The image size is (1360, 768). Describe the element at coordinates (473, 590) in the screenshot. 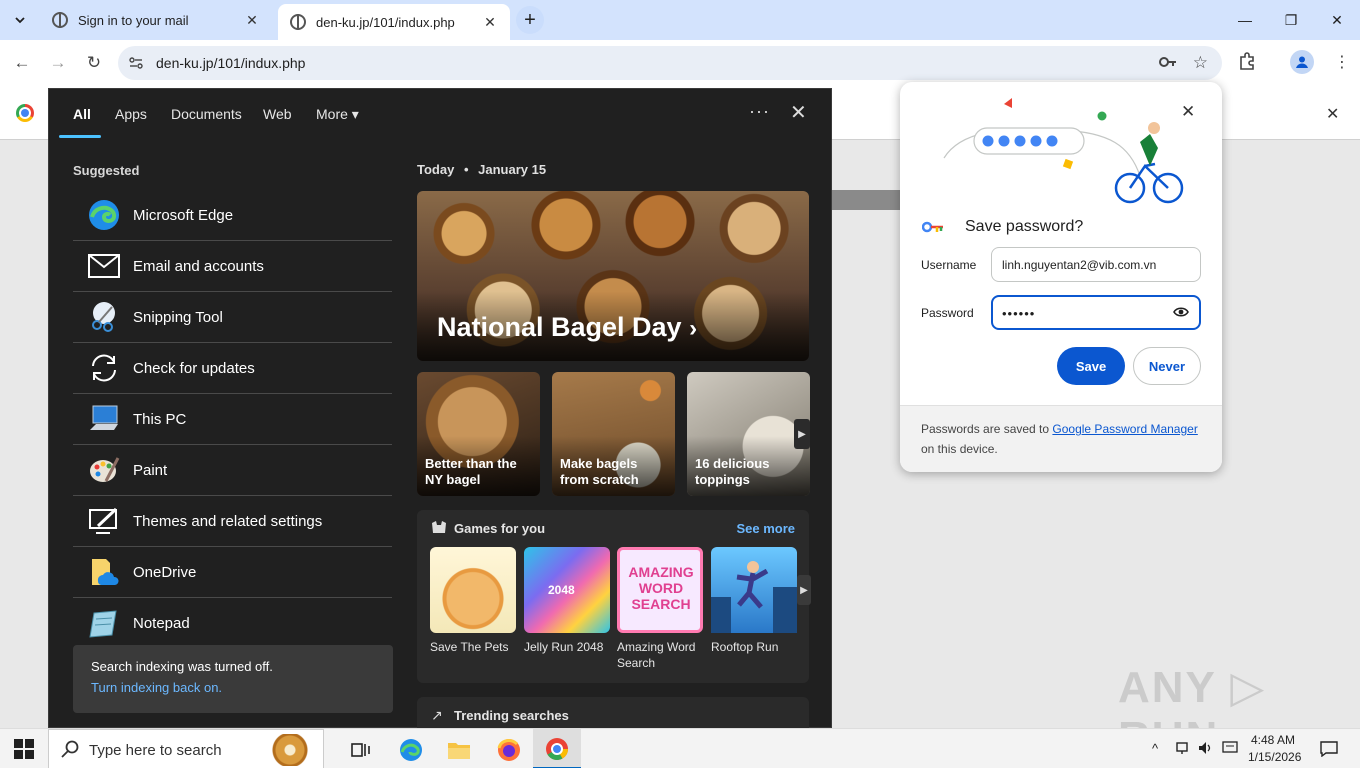

I see `game-thumb-save-the-pets` at that location.